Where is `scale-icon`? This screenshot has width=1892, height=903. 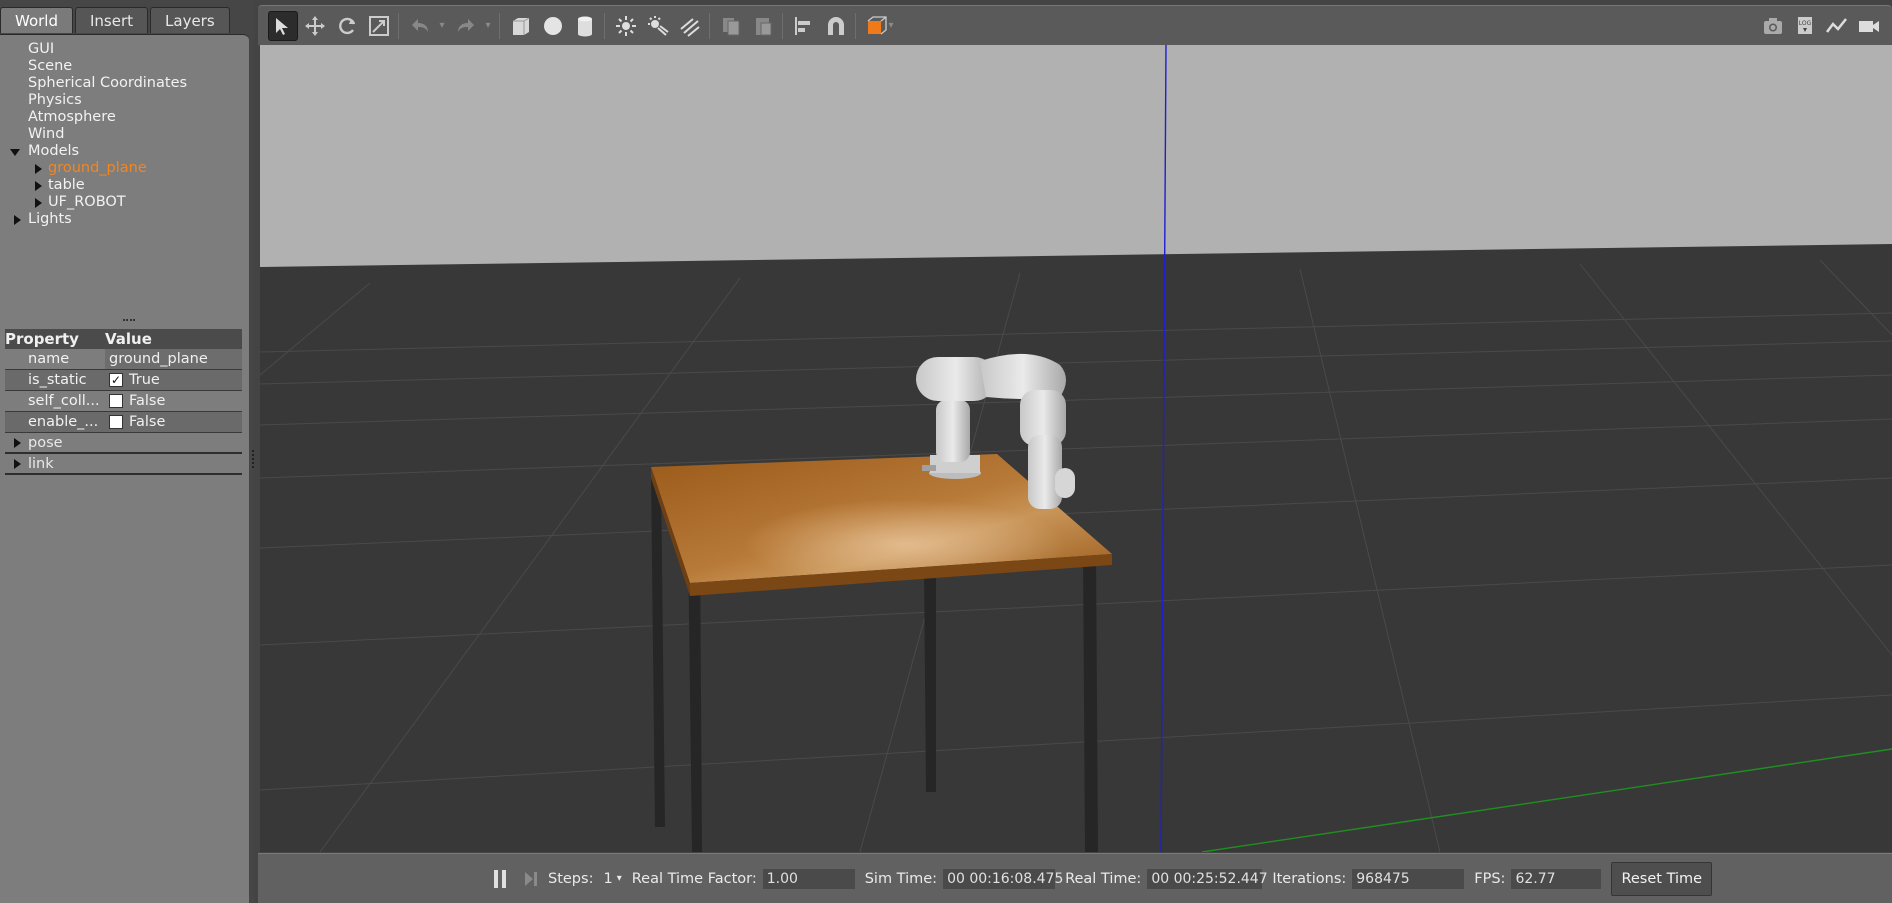 scale-icon is located at coordinates (379, 26).